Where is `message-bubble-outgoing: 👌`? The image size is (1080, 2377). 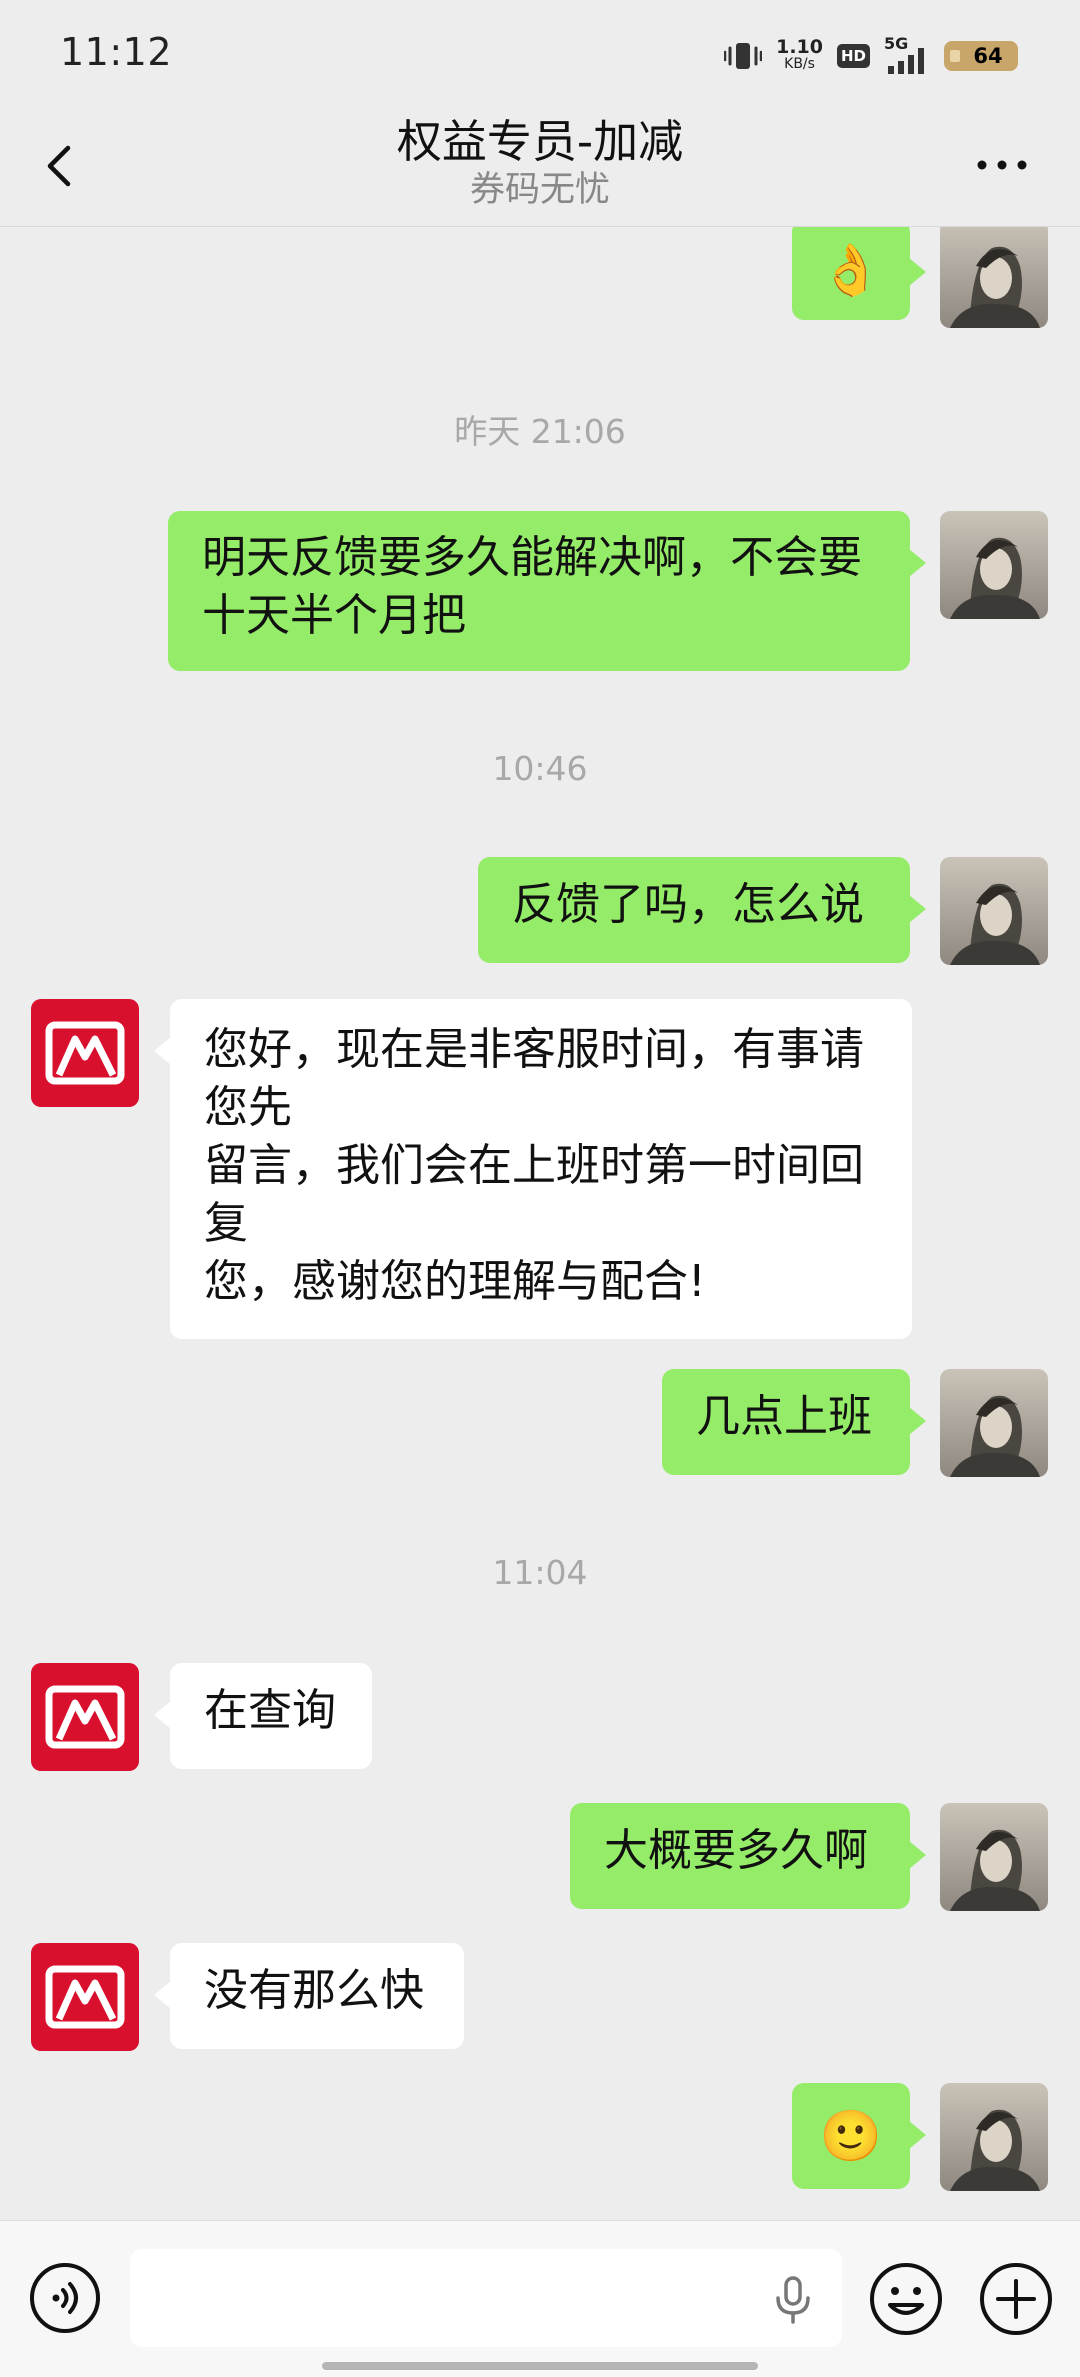 message-bubble-outgoing: 👌 is located at coordinates (859, 273).